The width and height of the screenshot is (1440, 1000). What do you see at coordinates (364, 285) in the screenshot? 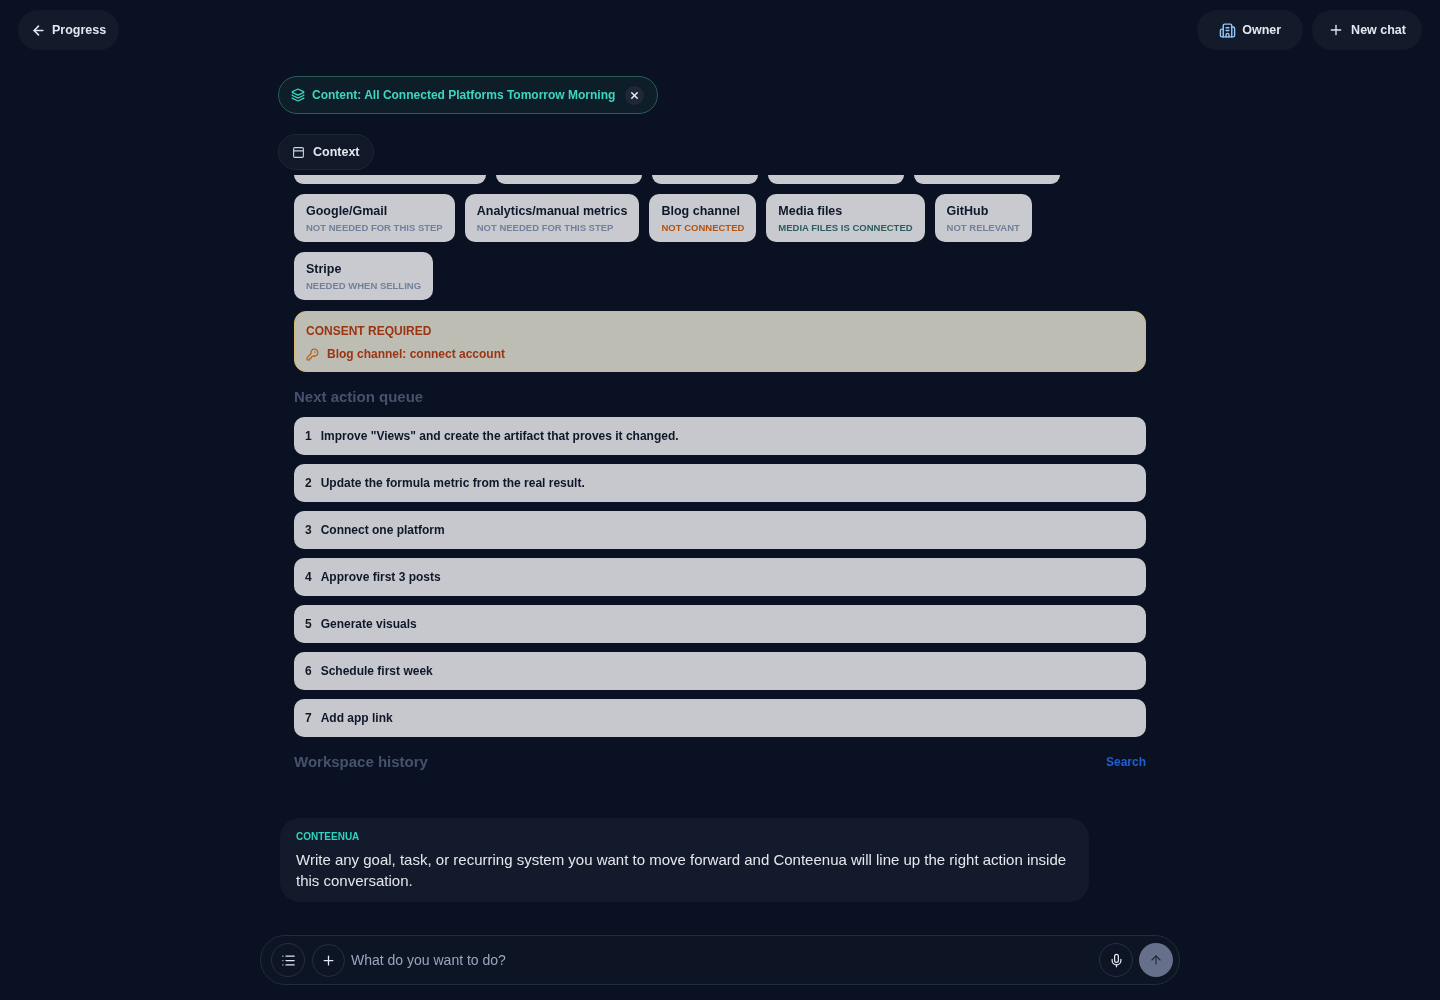
I see `platform-status: NEEDED WHEN SELLING` at bounding box center [364, 285].